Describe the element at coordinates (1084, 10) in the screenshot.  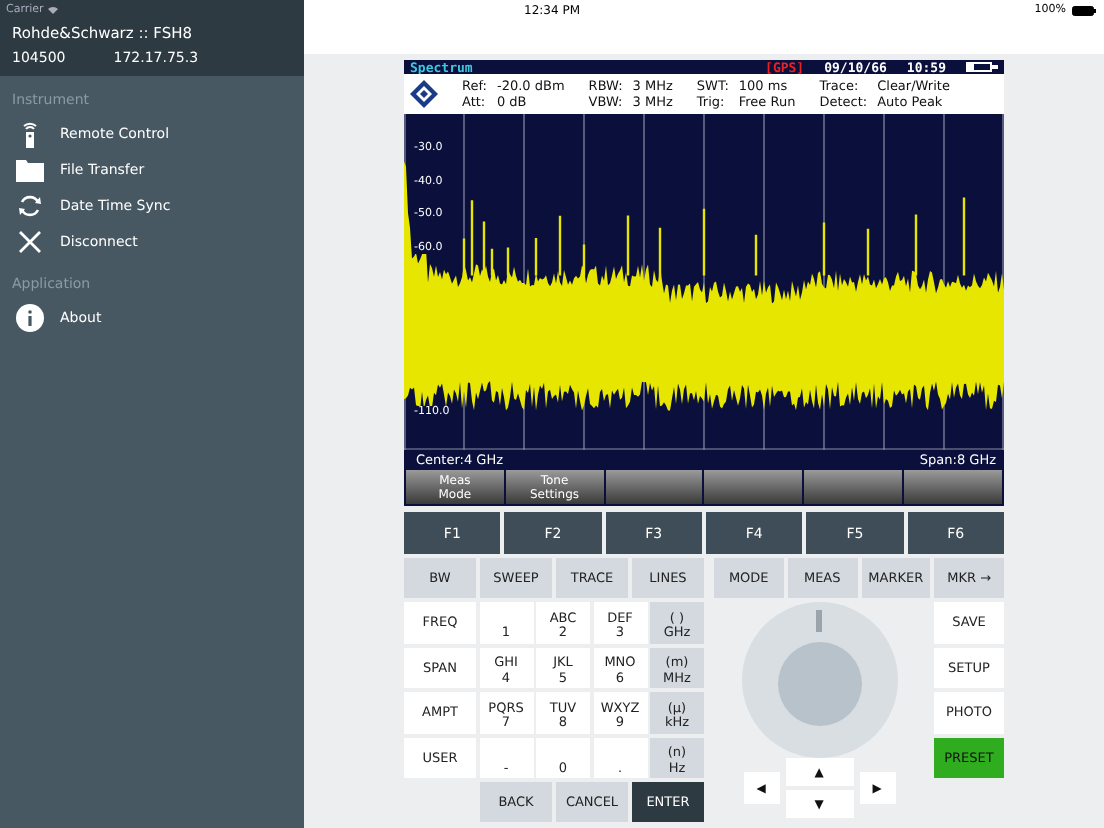
I see `battery-icon` at that location.